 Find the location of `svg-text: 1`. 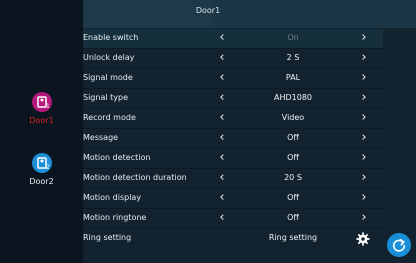

svg-text: 1 is located at coordinates (48, 106).